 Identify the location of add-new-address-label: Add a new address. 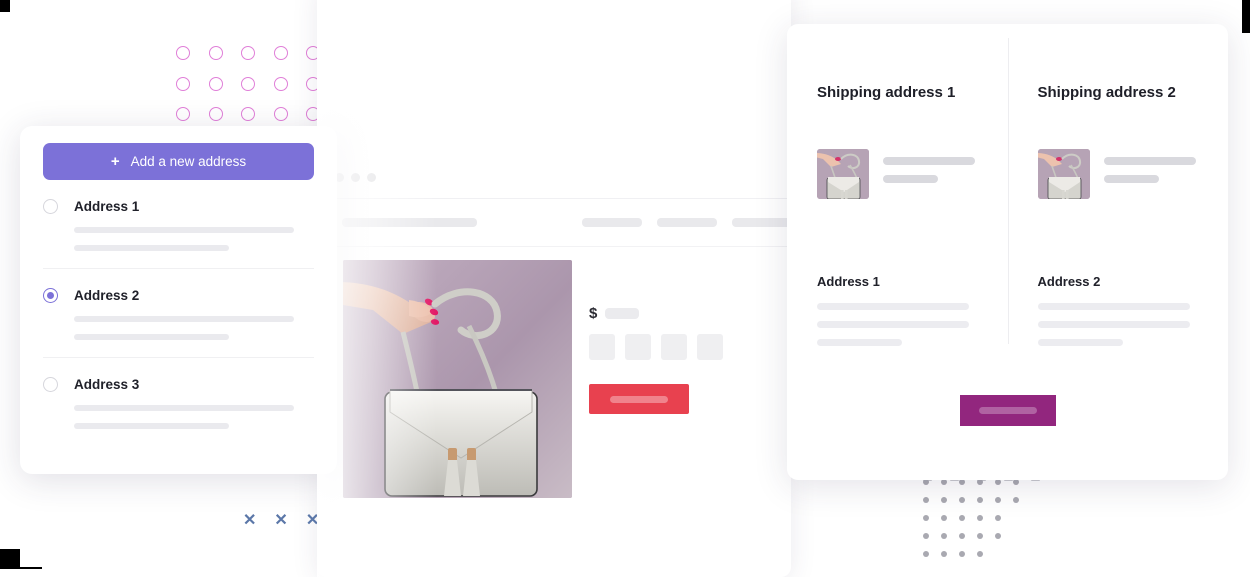
(188, 161).